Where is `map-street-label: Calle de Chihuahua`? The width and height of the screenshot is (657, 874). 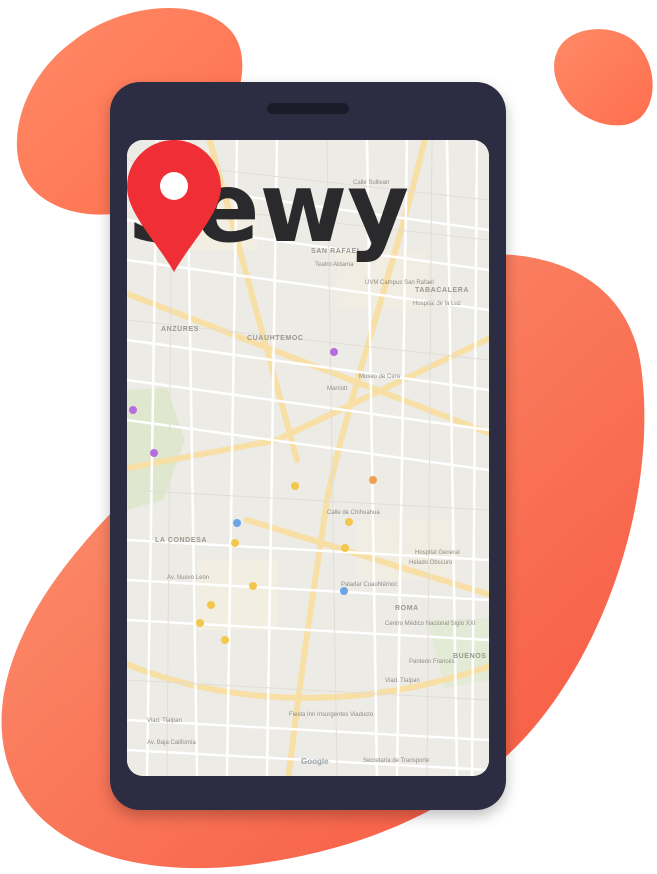
map-street-label: Calle de Chihuahua is located at coordinates (353, 513).